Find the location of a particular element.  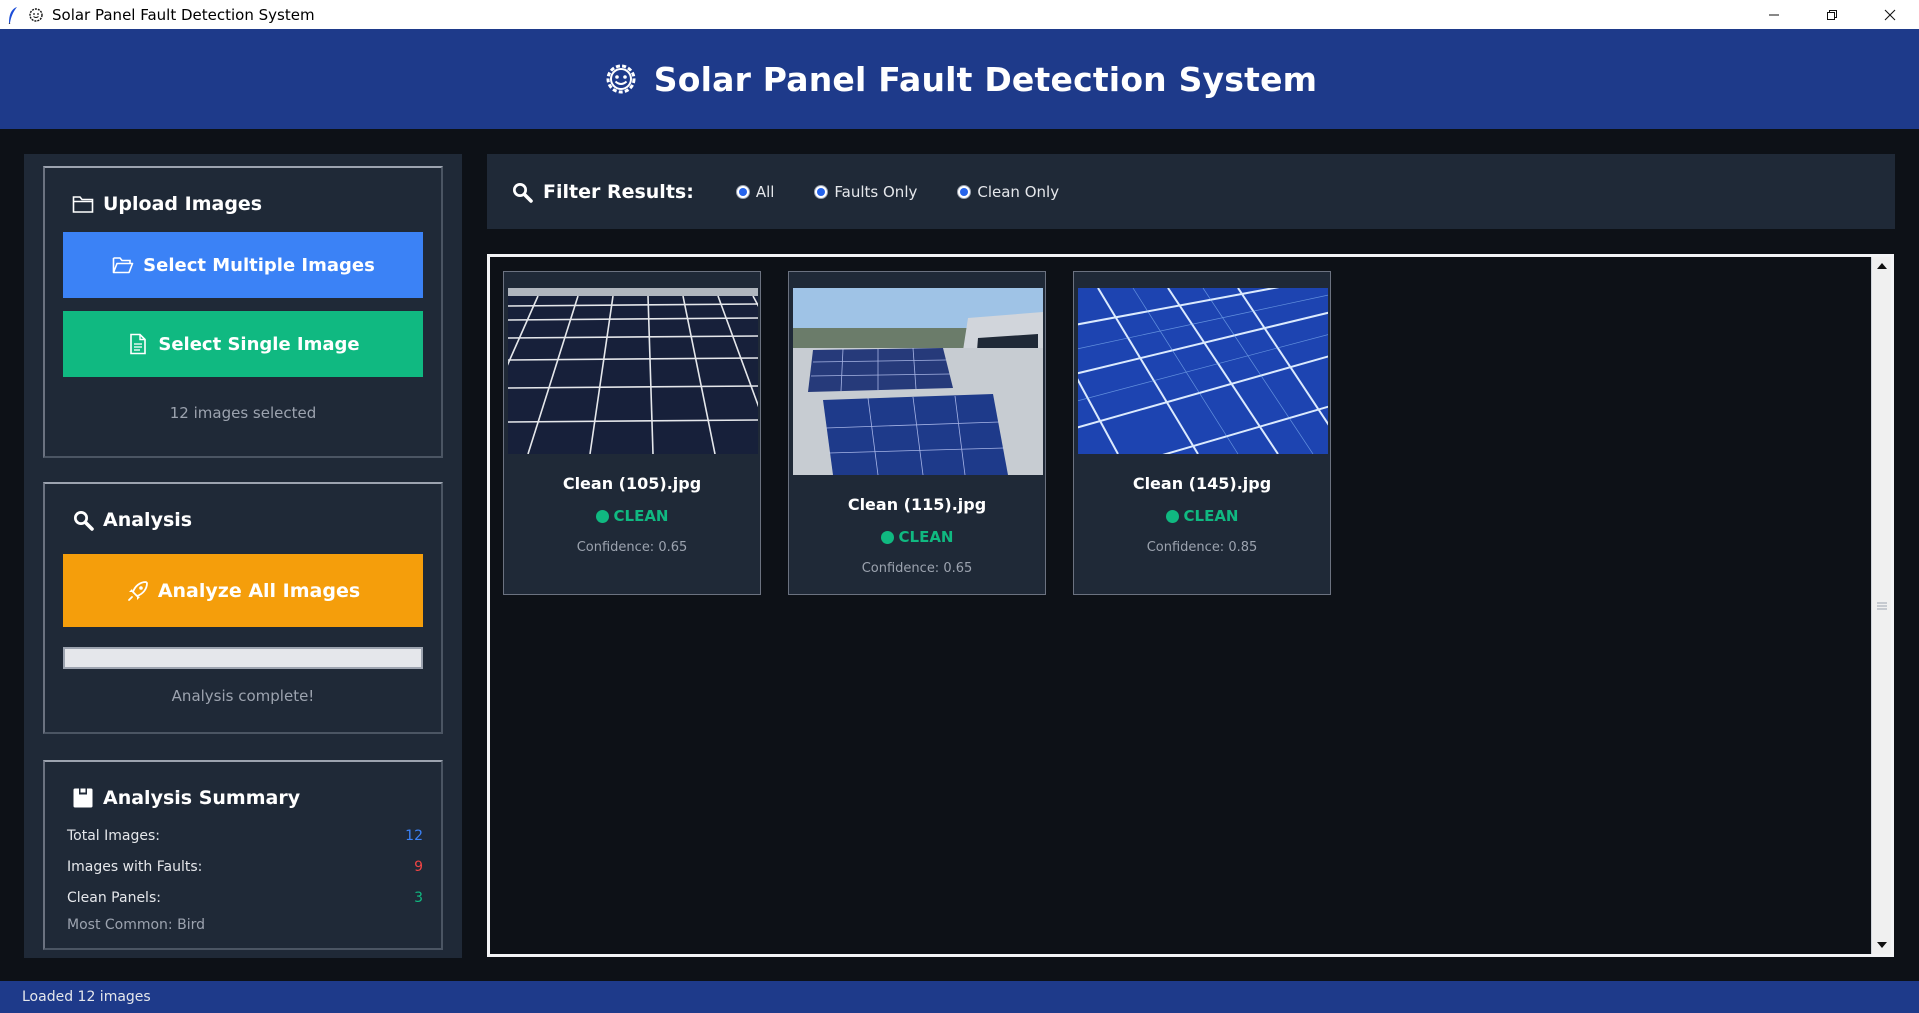

close-button is located at coordinates (1890, 14).